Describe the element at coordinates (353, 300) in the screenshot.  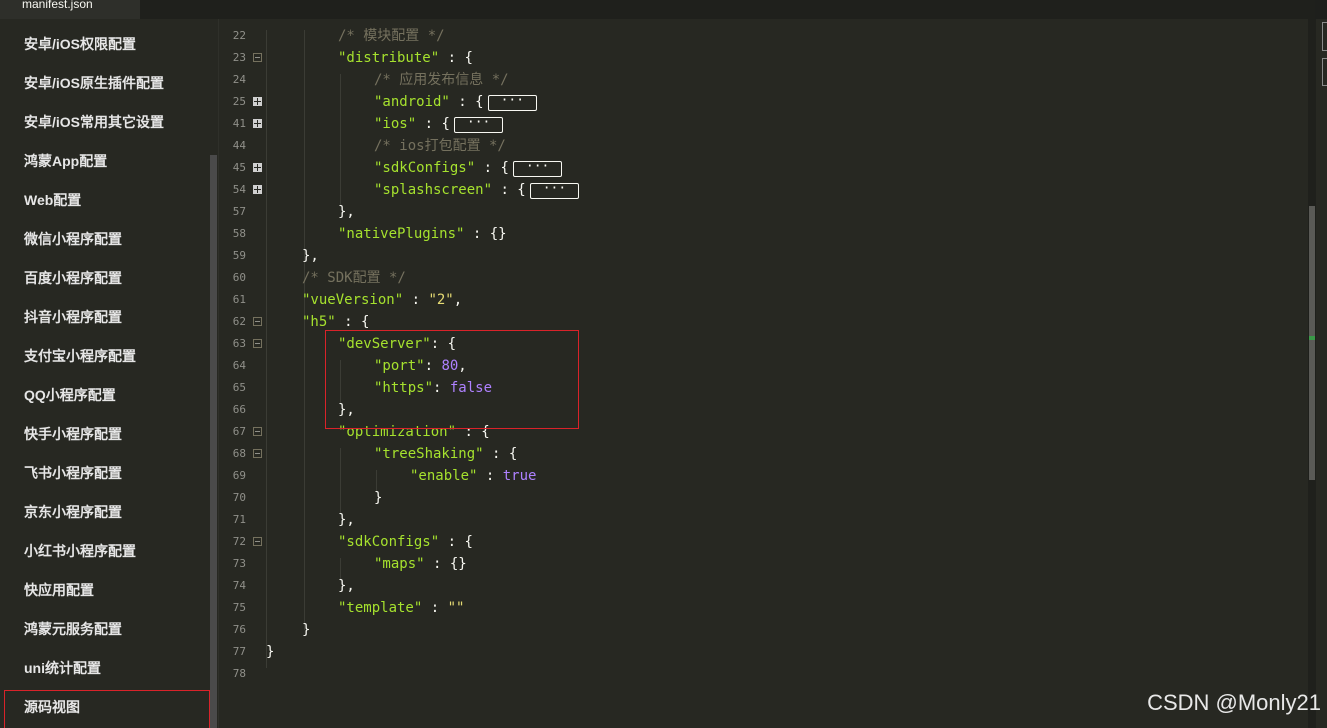
I see `json-key: "vueVersion"` at that location.